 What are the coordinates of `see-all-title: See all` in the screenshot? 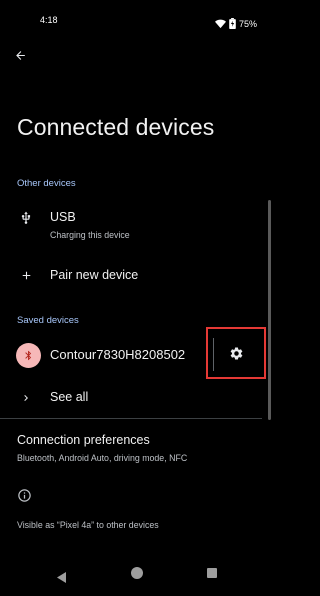 It's located at (69, 397).